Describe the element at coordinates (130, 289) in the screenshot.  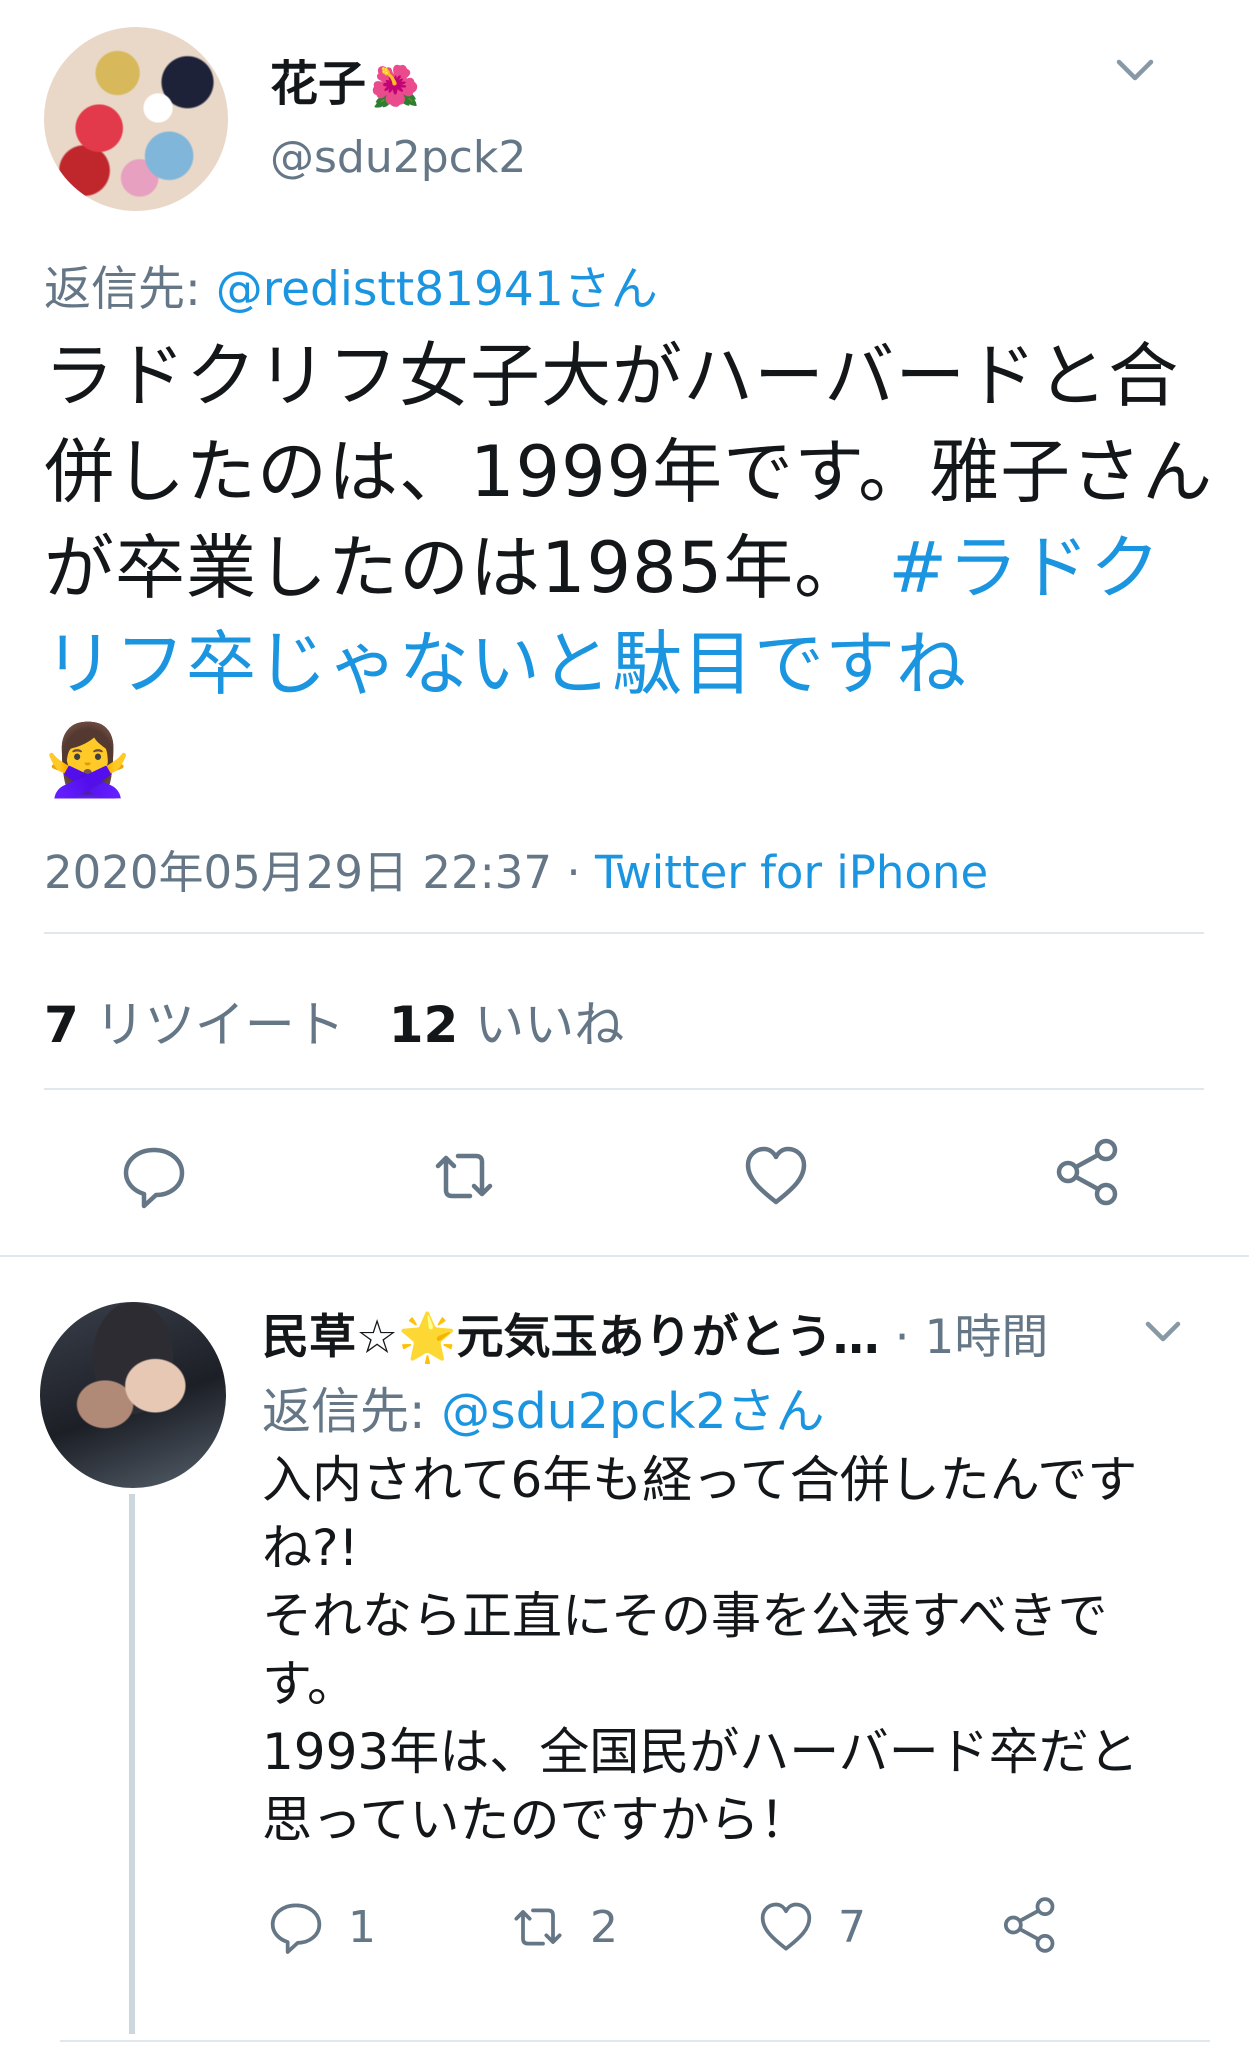
I see `reply-to-prefix: 返信先:` at that location.